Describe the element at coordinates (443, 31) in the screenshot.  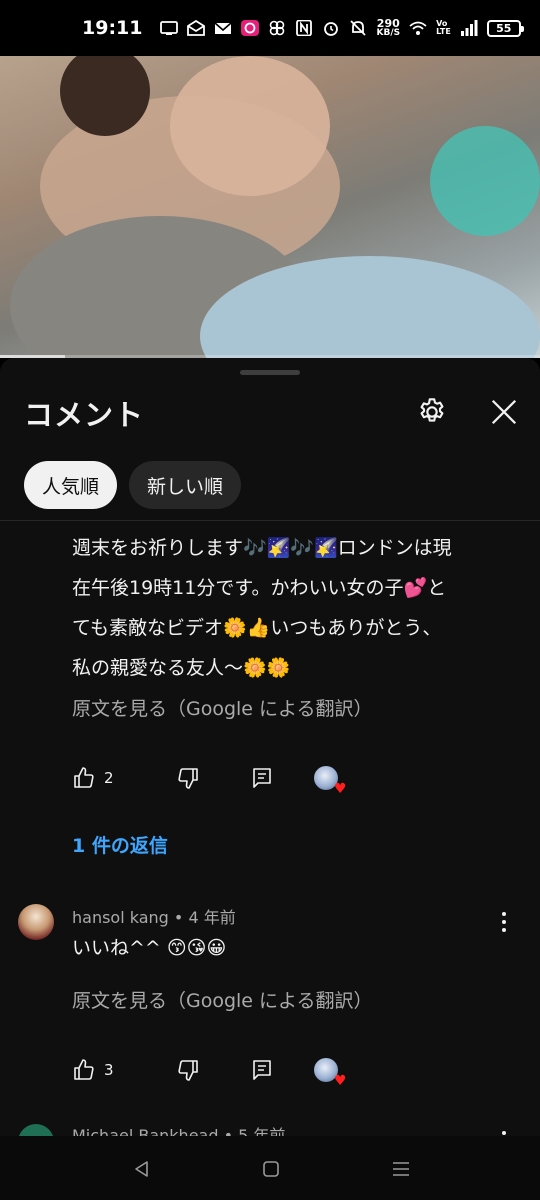
I see `volte-bottom: LTE` at that location.